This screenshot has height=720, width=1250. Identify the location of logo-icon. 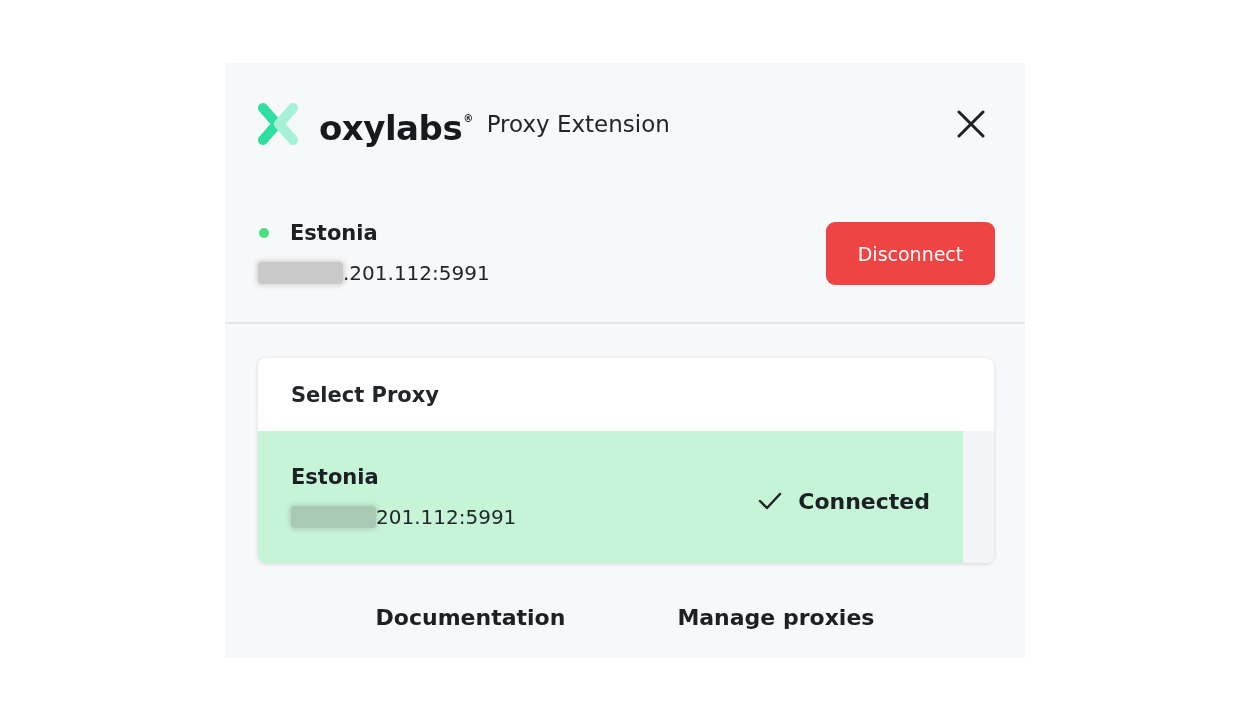
(278, 123).